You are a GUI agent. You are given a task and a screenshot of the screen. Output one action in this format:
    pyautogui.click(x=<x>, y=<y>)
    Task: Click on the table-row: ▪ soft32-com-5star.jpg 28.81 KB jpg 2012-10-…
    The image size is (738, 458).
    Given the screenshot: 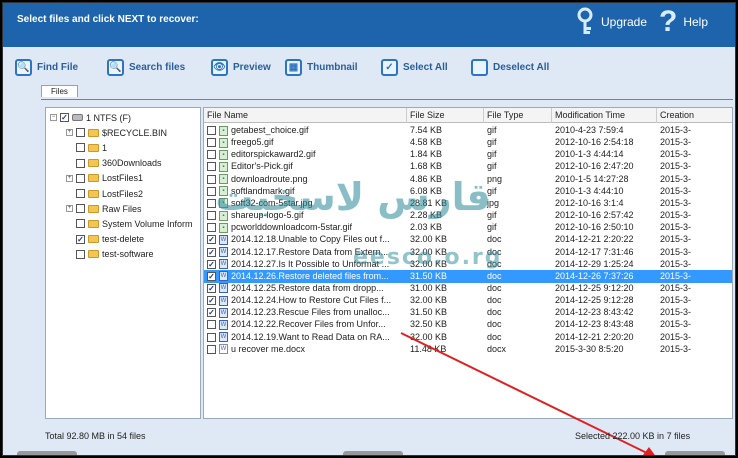 What is the action you would take?
    pyautogui.click(x=468, y=203)
    